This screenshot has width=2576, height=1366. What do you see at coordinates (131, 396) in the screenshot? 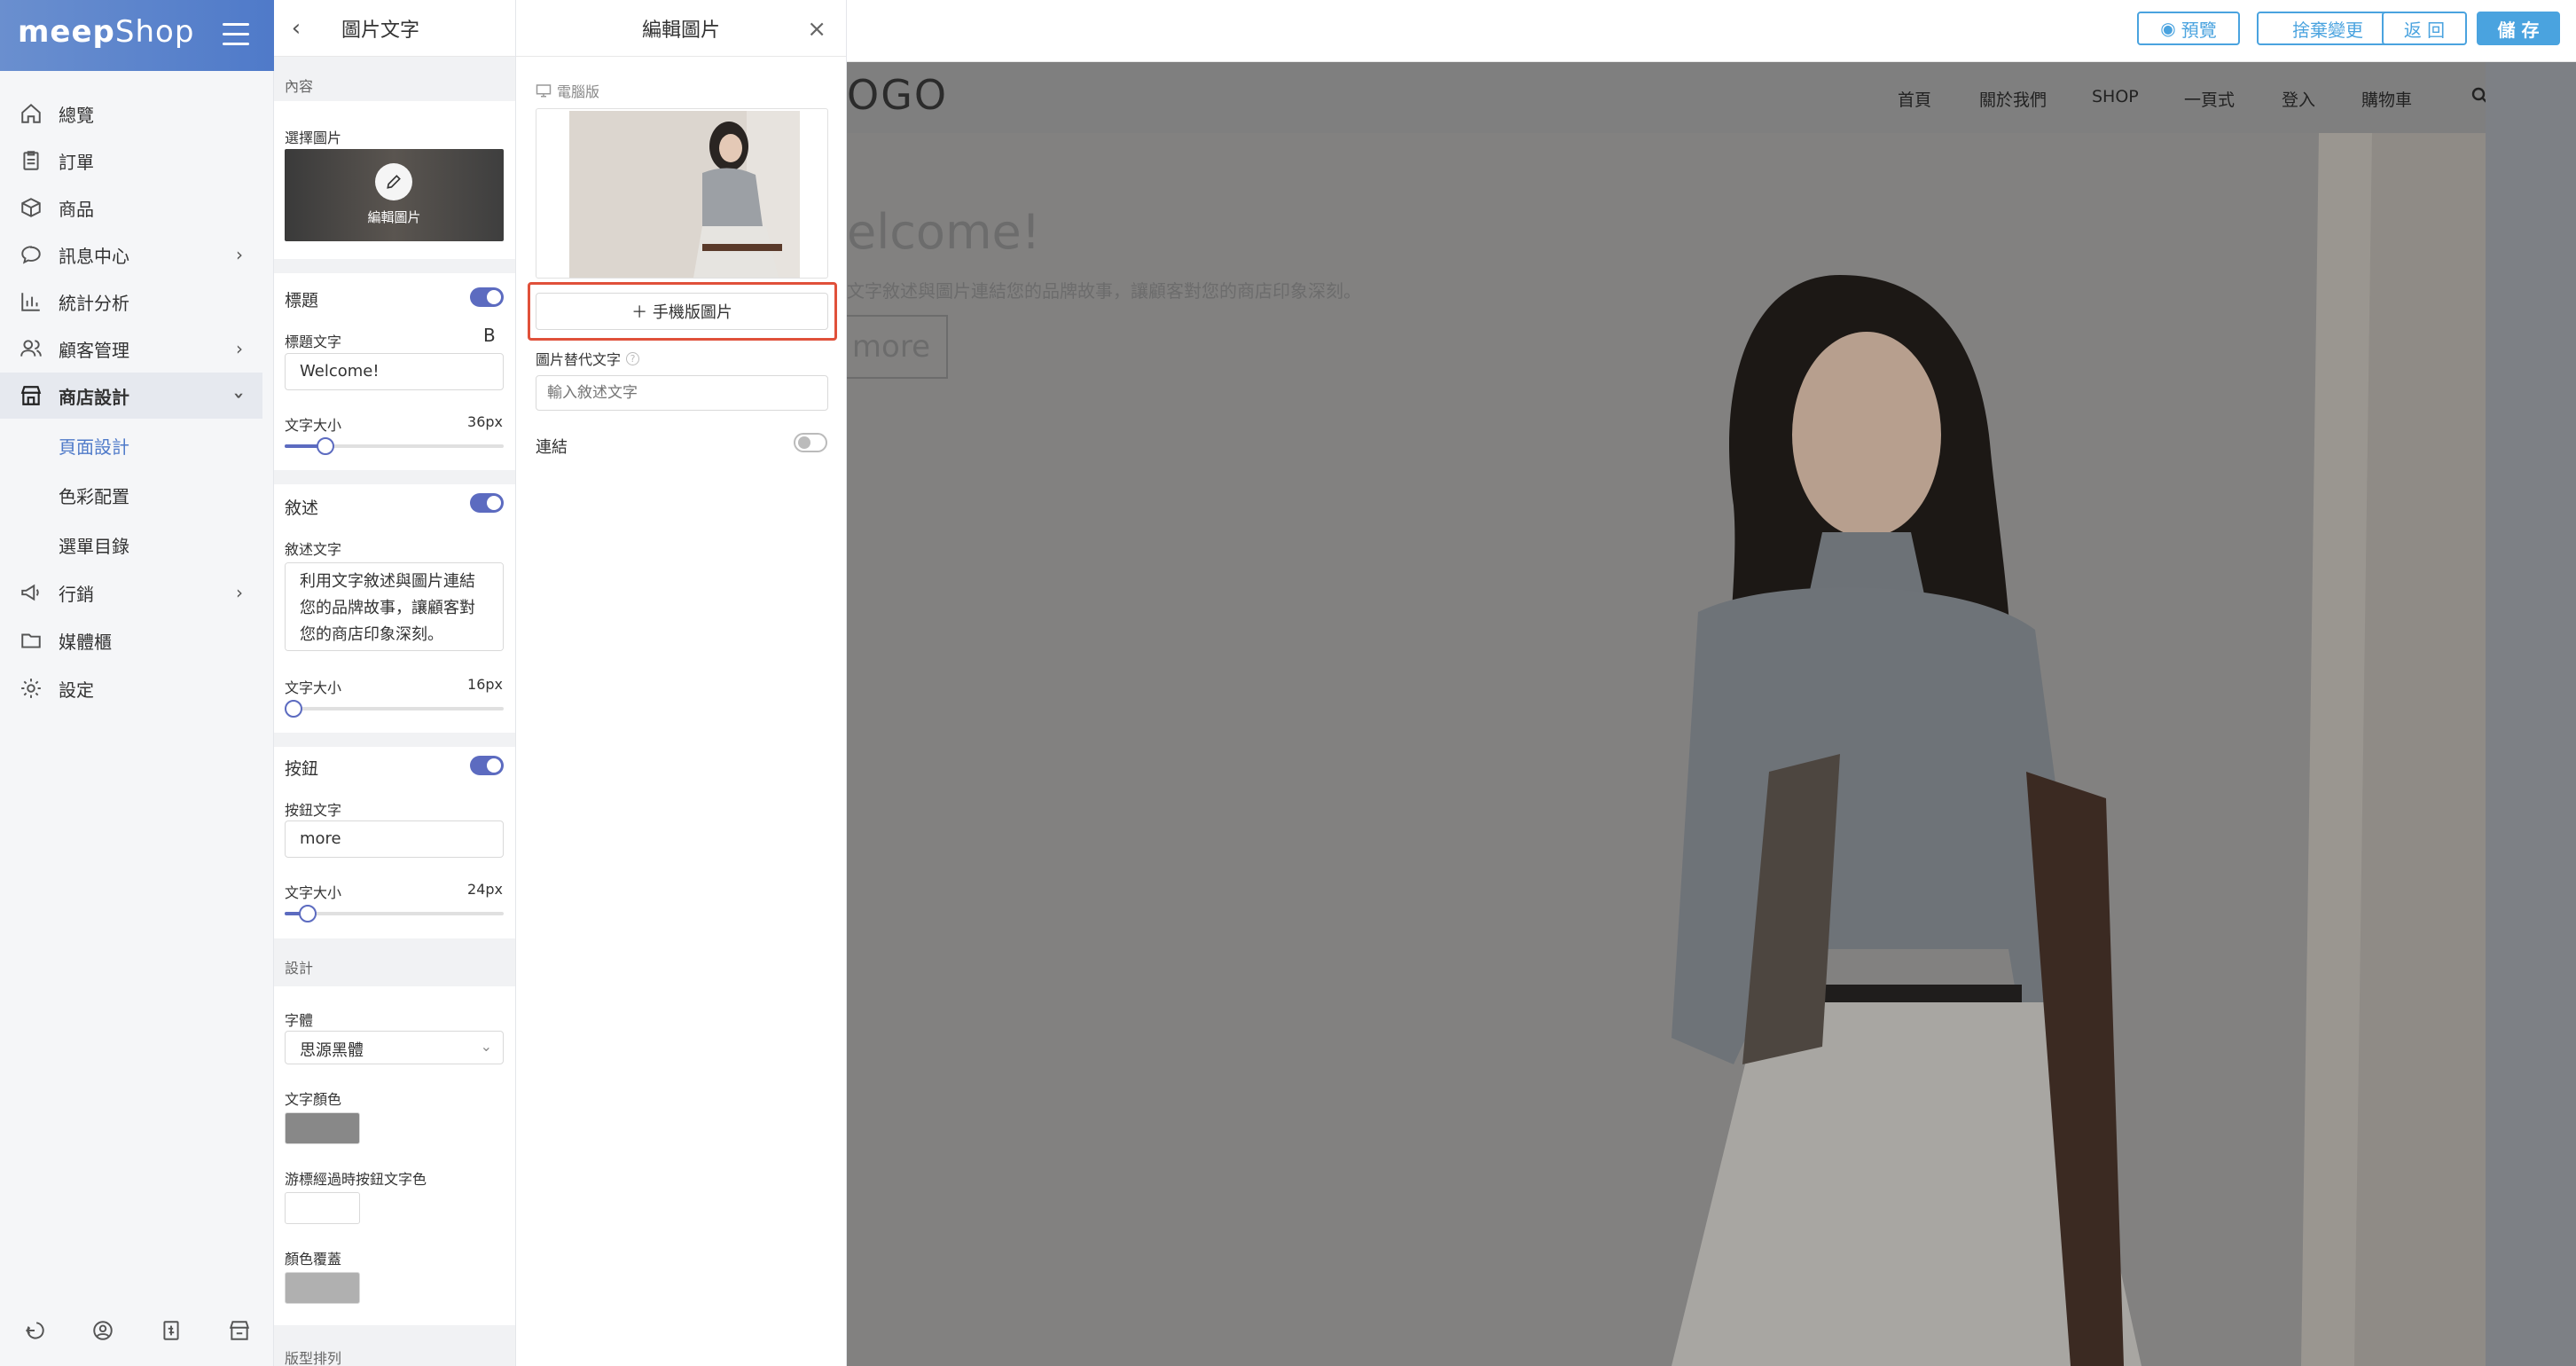
I see `sidebar-item-store-design: 商店設計 ›` at bounding box center [131, 396].